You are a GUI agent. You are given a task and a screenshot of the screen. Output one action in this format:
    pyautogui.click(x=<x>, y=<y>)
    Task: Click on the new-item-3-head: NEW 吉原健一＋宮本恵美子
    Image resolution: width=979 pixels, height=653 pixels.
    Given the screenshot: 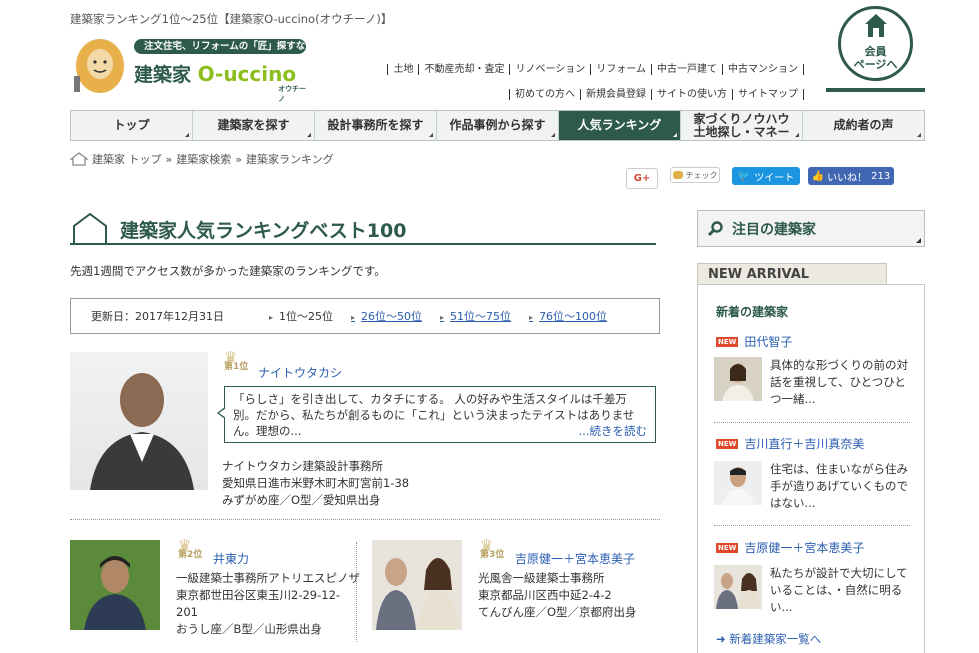 What is the action you would take?
    pyautogui.click(x=790, y=547)
    